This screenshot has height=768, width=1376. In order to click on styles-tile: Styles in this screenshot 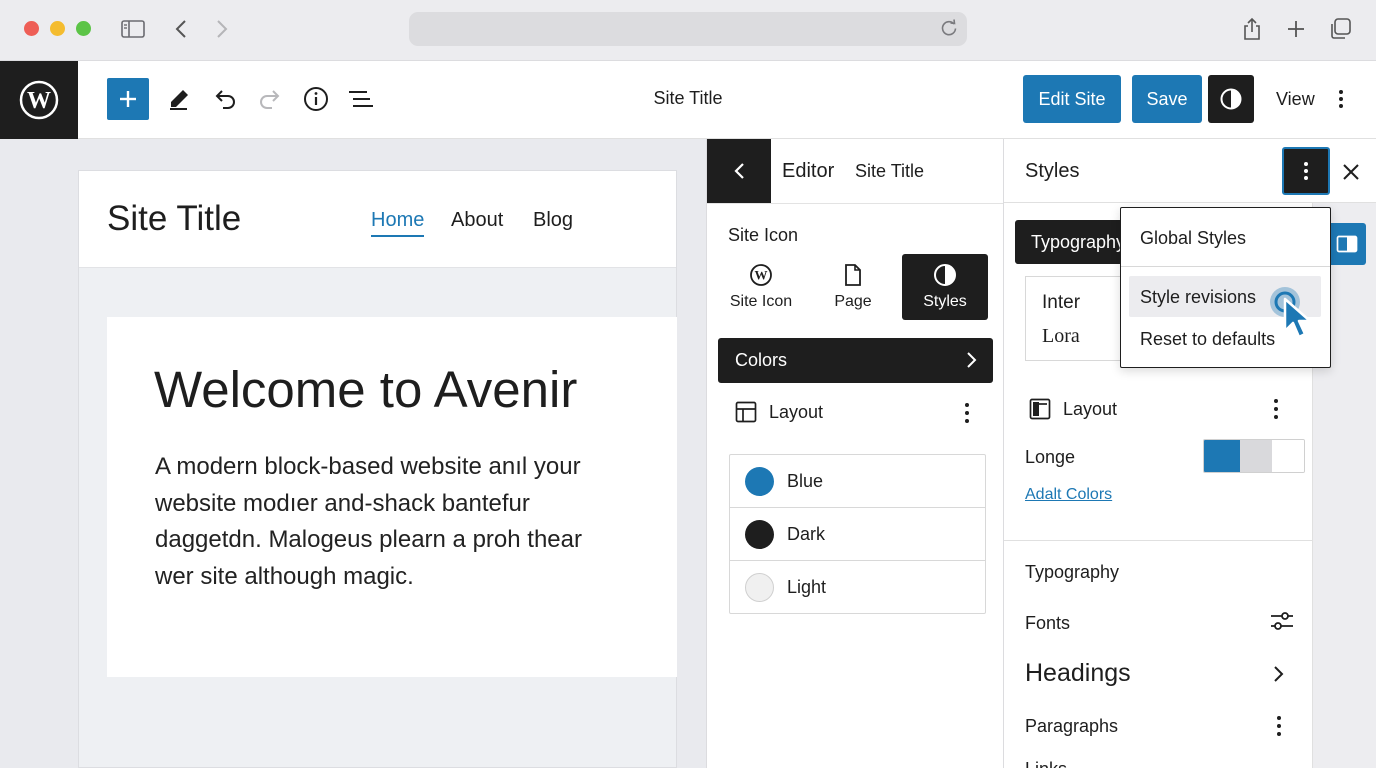, I will do `click(945, 287)`.